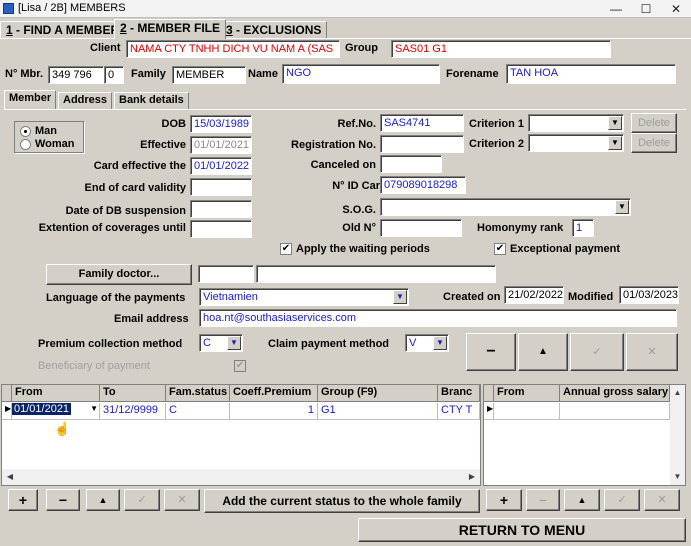 This screenshot has width=691, height=546. I want to click on scroll-left-icon: ◀, so click(10, 477).